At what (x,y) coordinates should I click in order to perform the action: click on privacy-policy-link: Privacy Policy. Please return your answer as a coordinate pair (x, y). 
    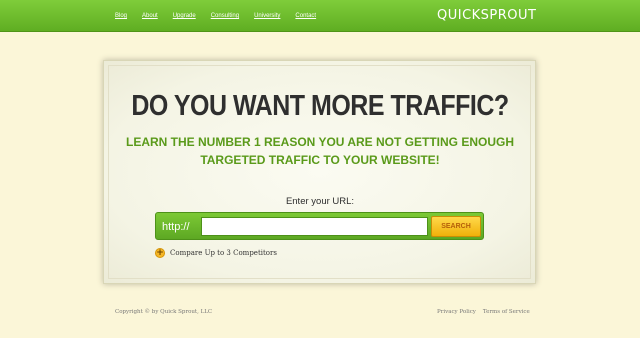
    Looking at the image, I should click on (456, 312).